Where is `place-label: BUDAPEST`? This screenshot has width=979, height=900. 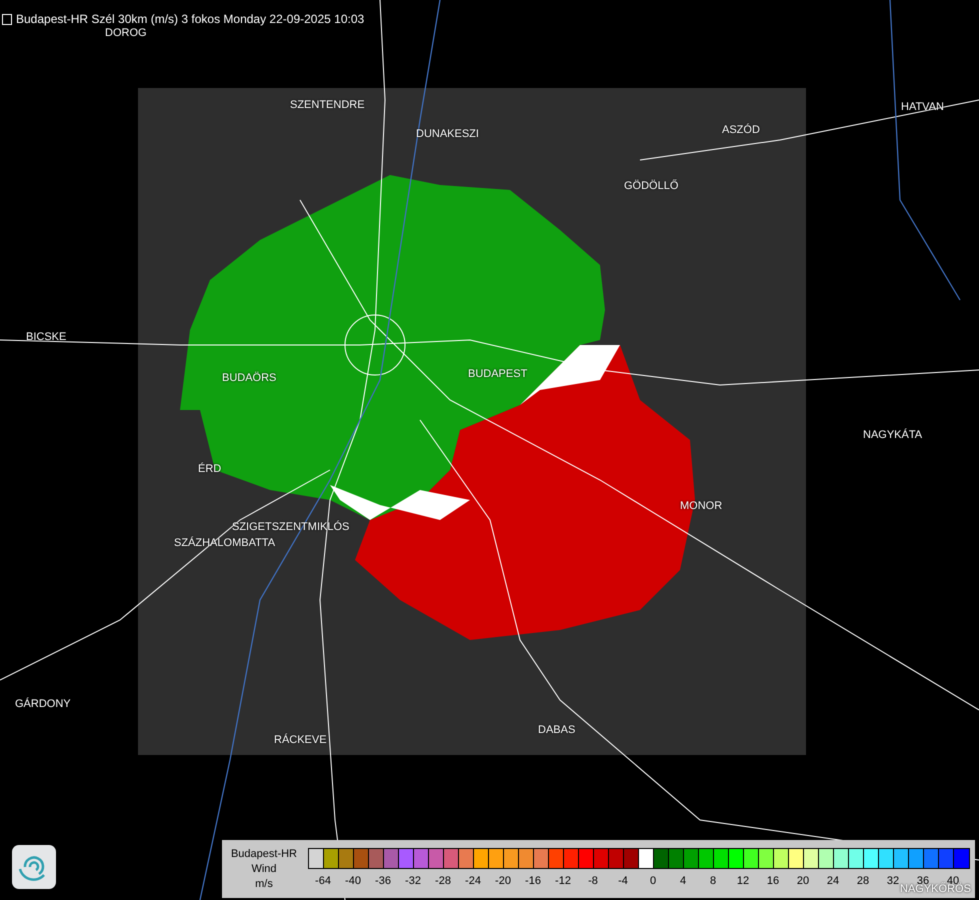 place-label: BUDAPEST is located at coordinates (498, 374).